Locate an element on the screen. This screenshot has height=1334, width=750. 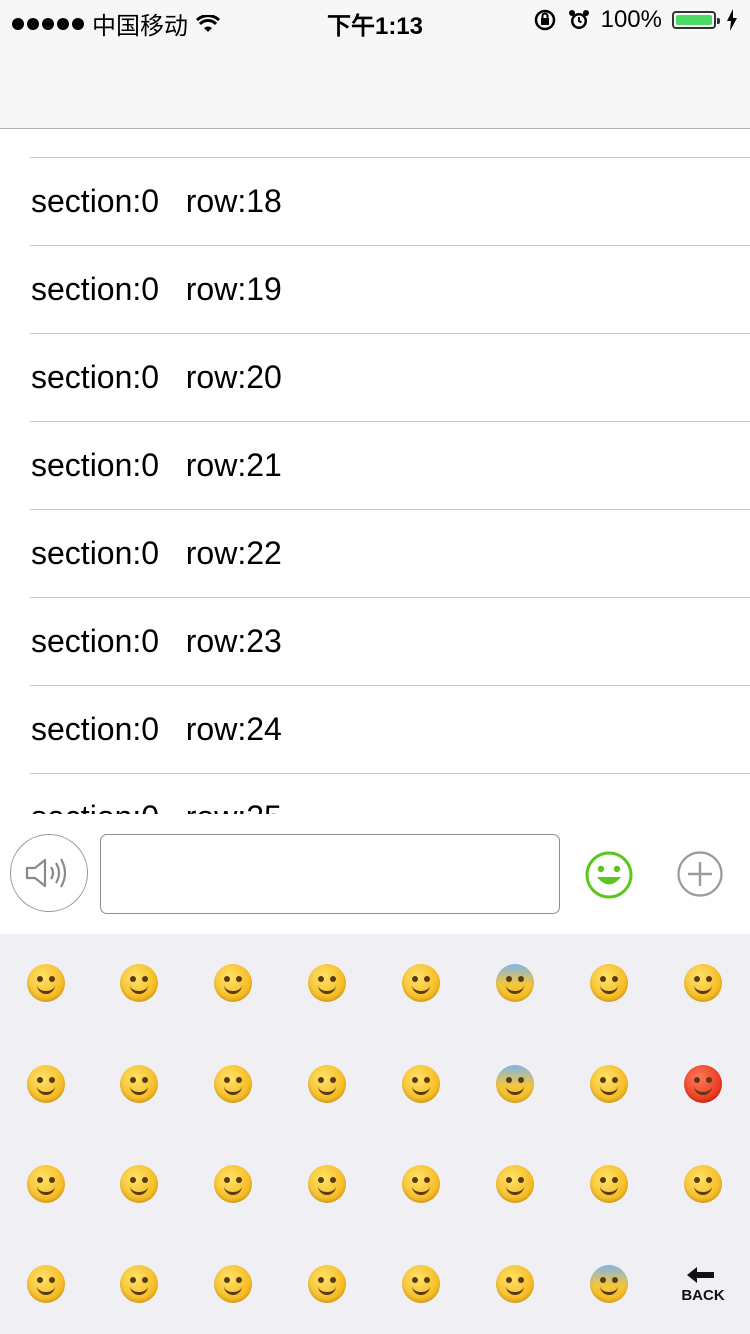
emoji-cold-sweat is located at coordinates (515, 983).